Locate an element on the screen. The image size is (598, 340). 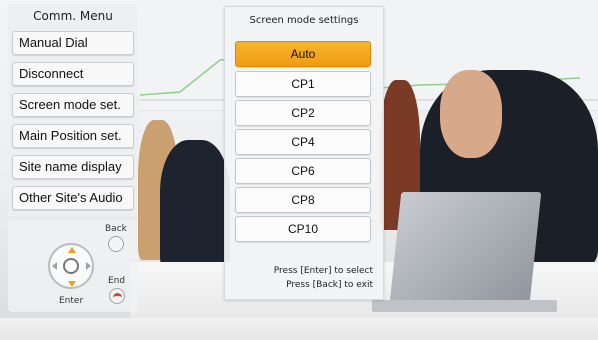
mode-option-cp4: CP4 is located at coordinates (303, 142).